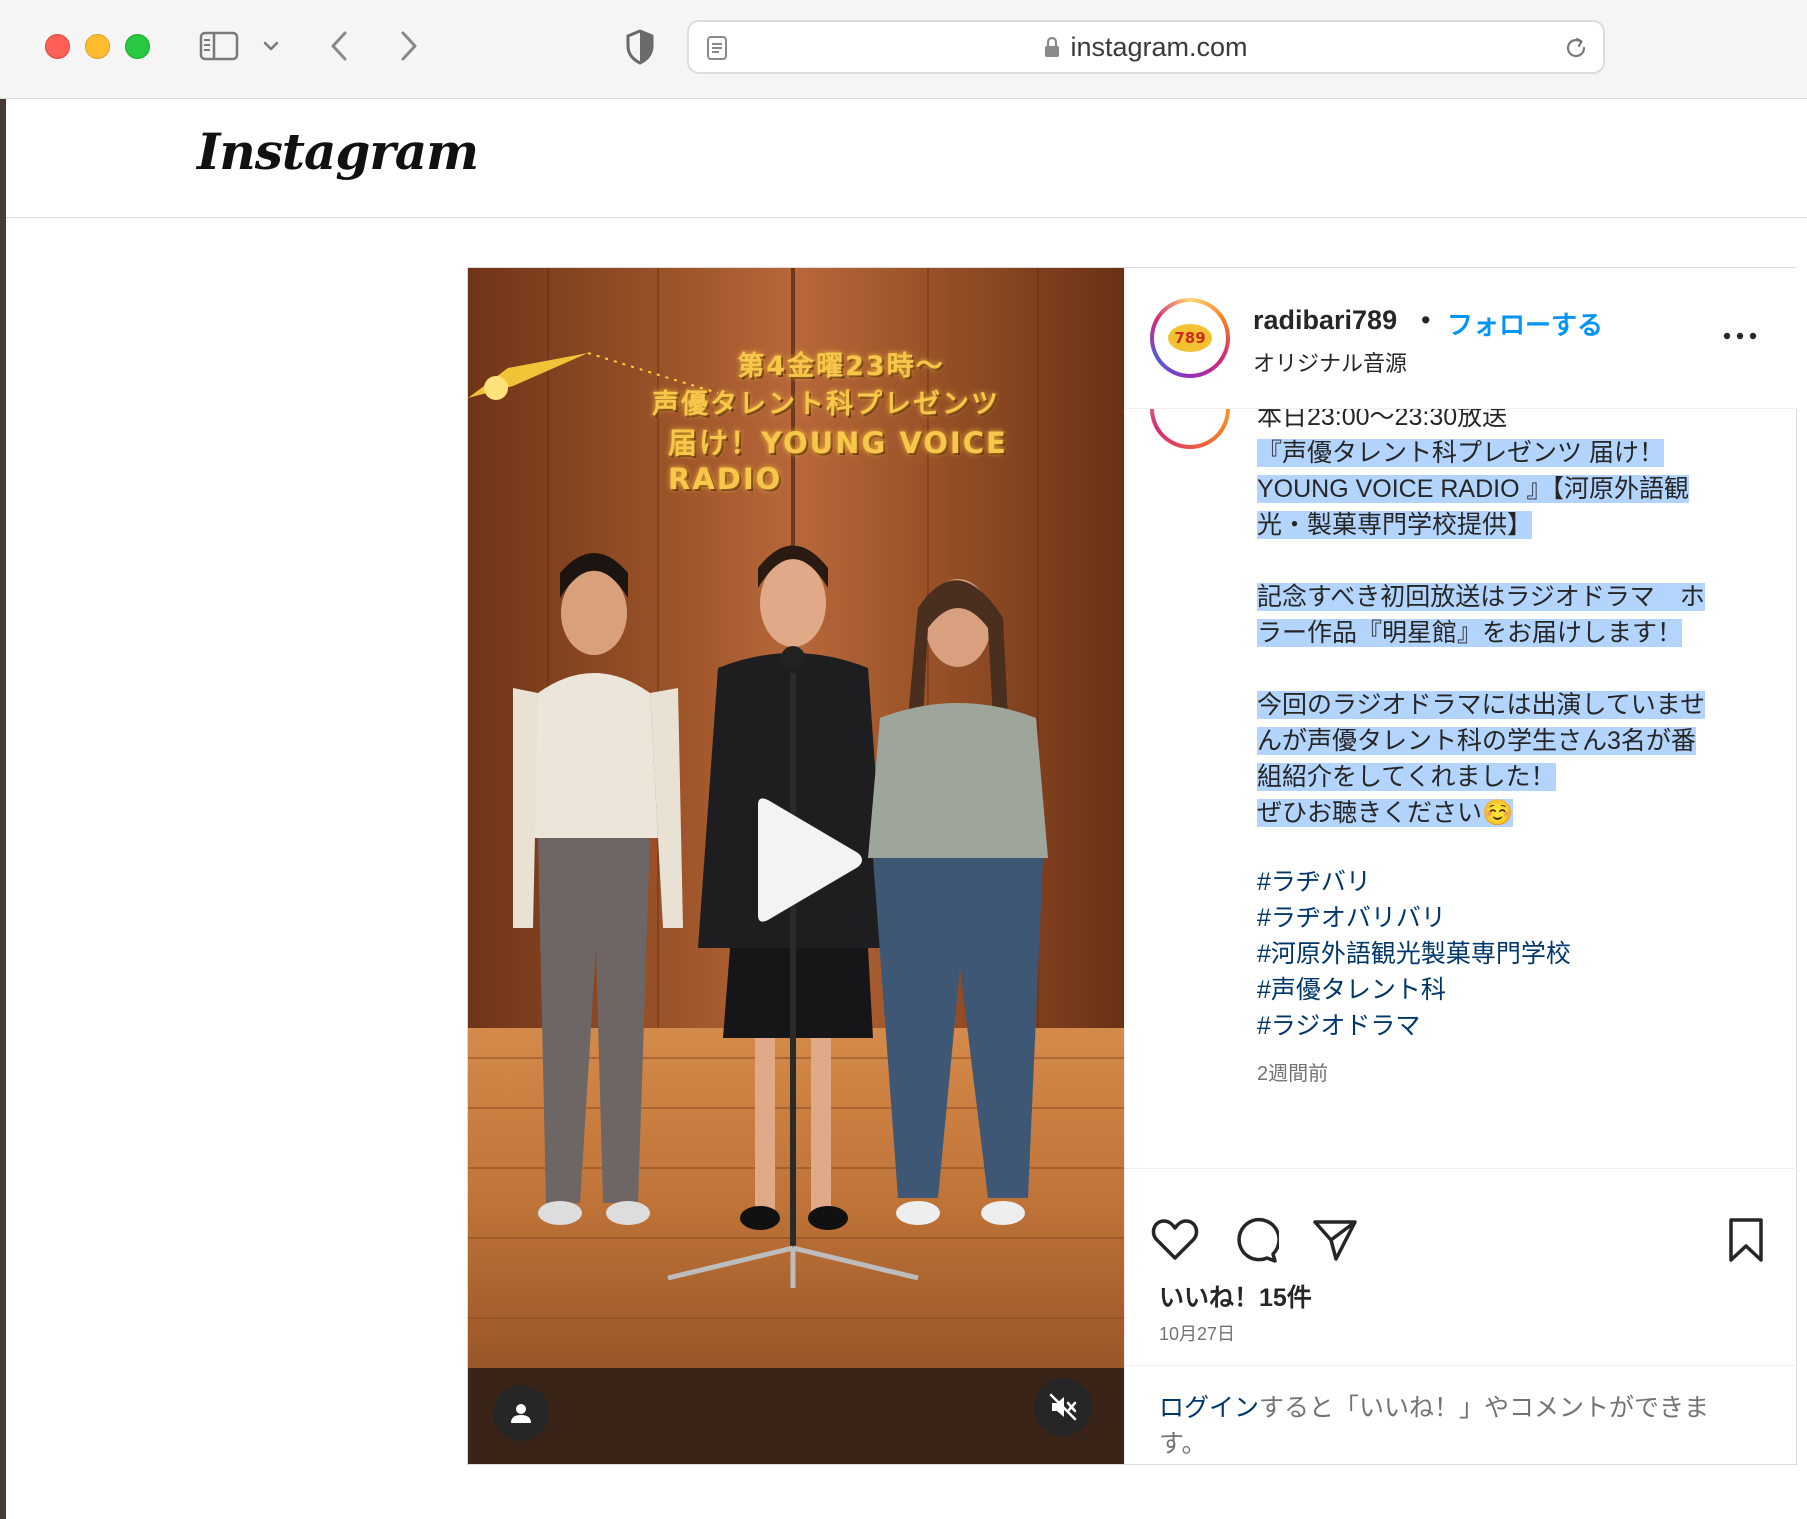 The height and width of the screenshot is (1519, 1807). I want to click on bookmark-icon, so click(1746, 1240).